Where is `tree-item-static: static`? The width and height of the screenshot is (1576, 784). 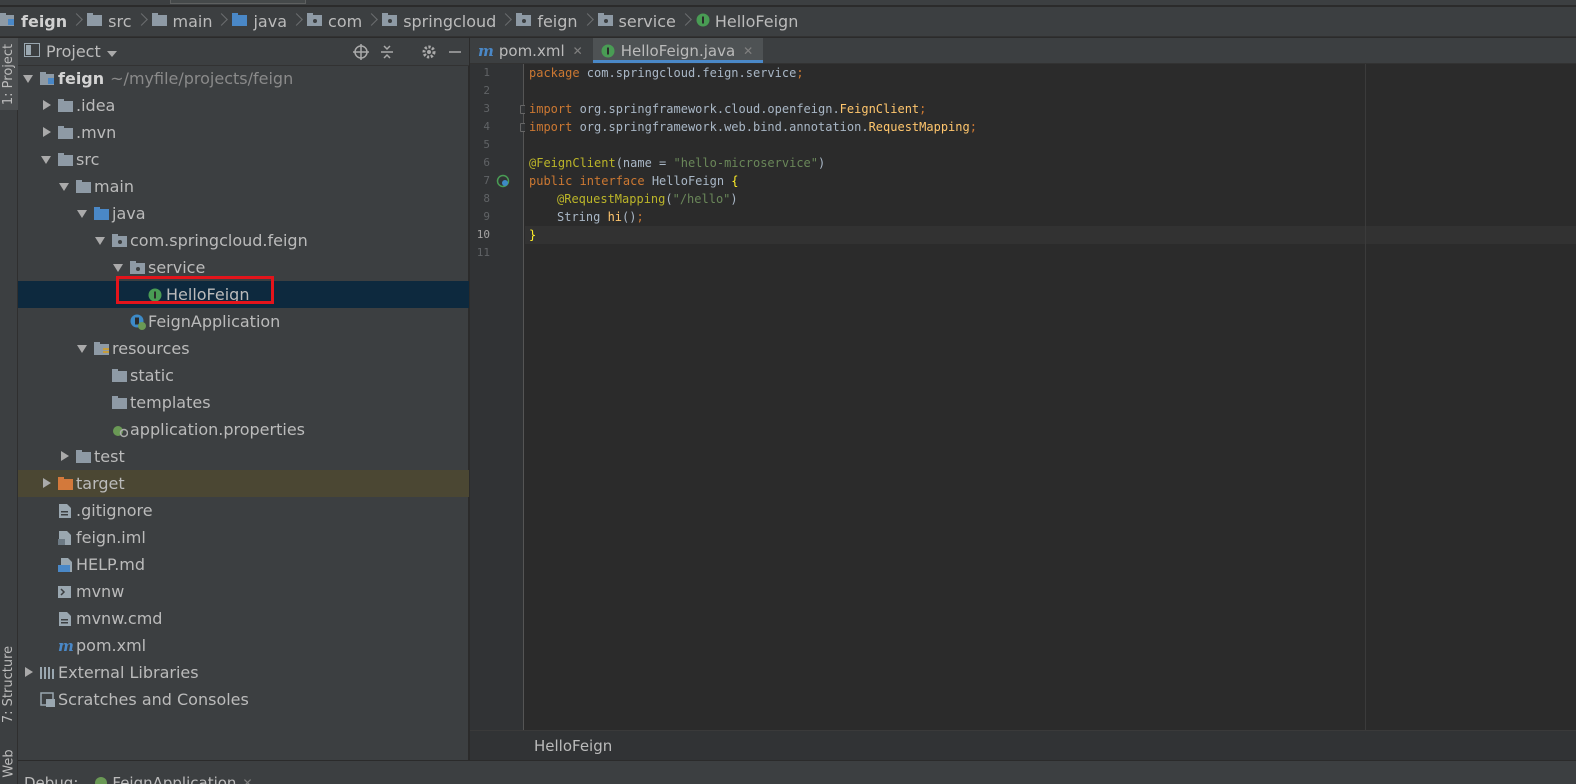 tree-item-static: static is located at coordinates (243, 375).